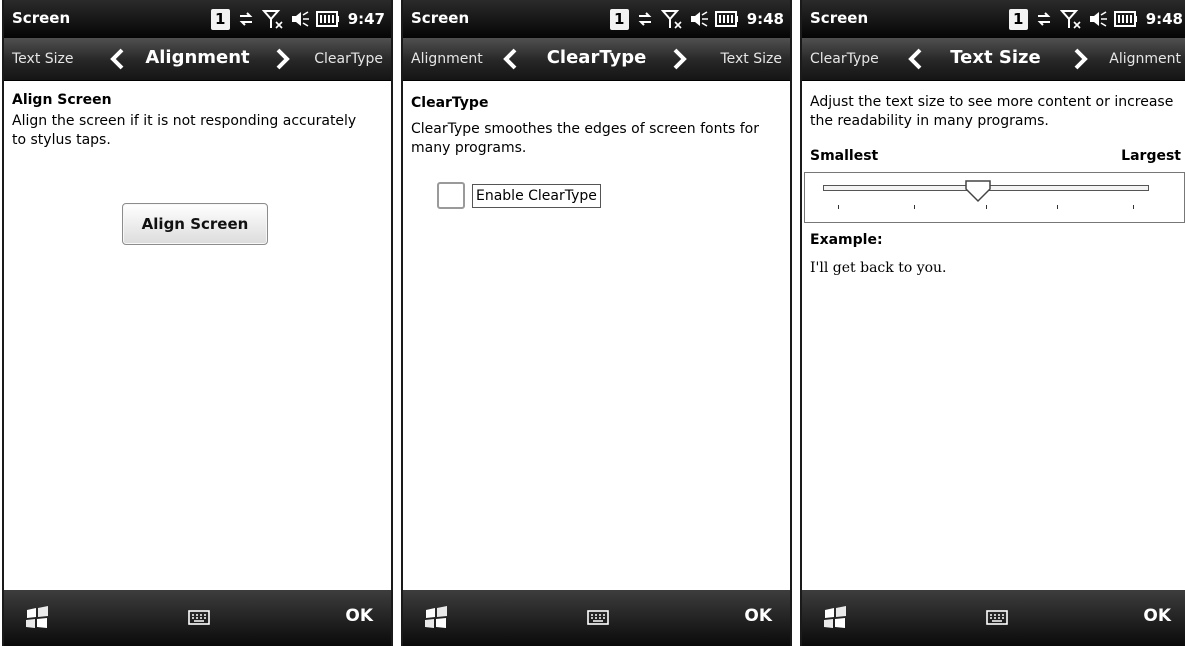 The image size is (1185, 646). What do you see at coordinates (878, 268) in the screenshot?
I see `example-text: I'll get back to you.` at bounding box center [878, 268].